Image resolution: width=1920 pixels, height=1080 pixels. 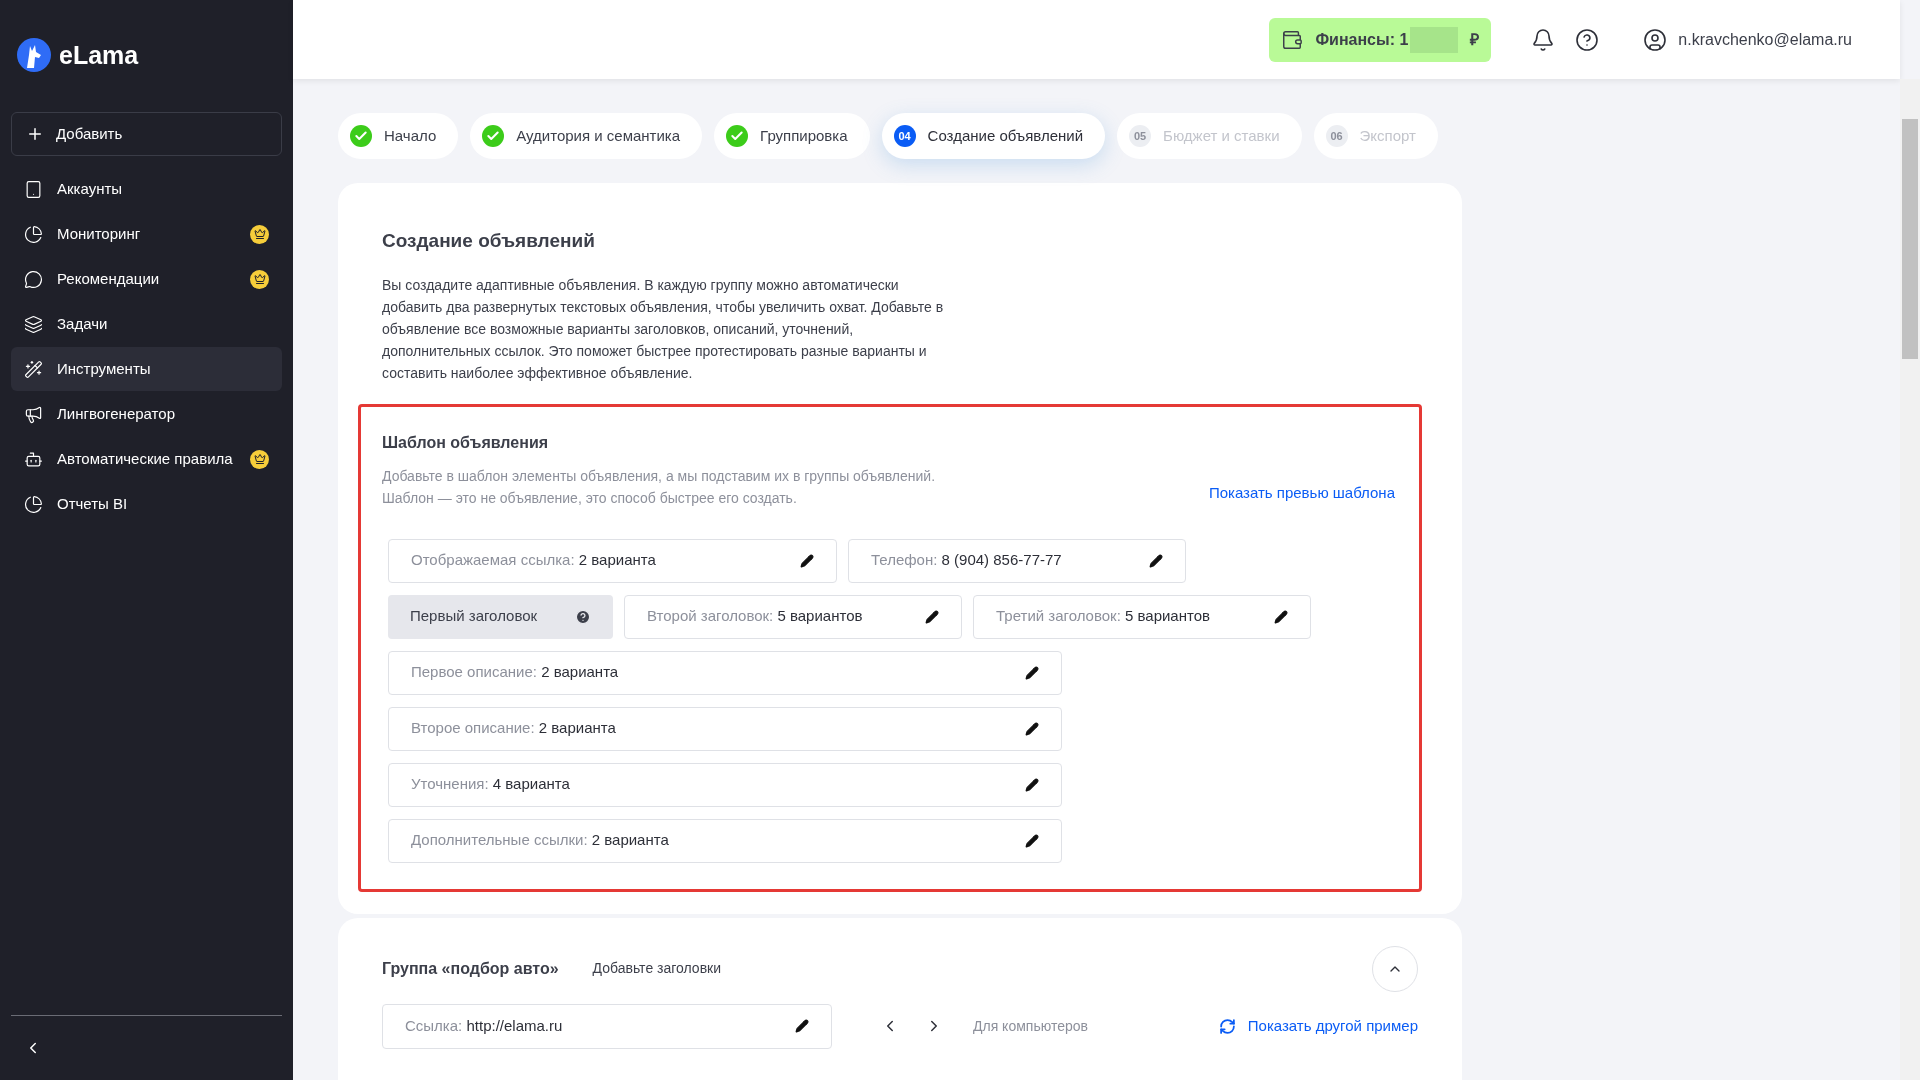 I want to click on sidebar-item: Аккаунты, so click(x=146, y=189).